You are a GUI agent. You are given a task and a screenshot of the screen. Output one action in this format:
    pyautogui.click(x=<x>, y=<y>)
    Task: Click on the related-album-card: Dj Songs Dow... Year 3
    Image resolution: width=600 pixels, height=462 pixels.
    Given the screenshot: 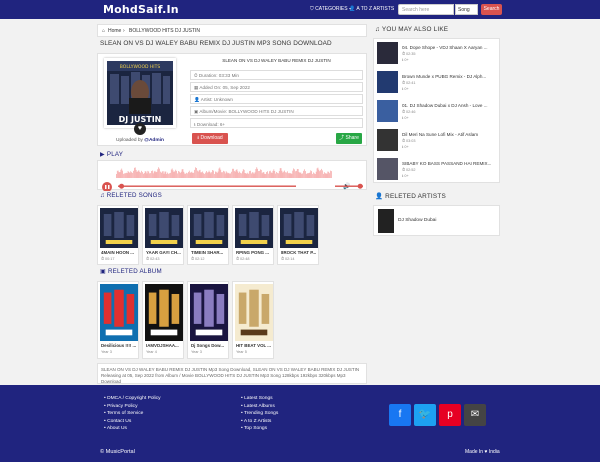 What is the action you would take?
    pyautogui.click(x=208, y=320)
    